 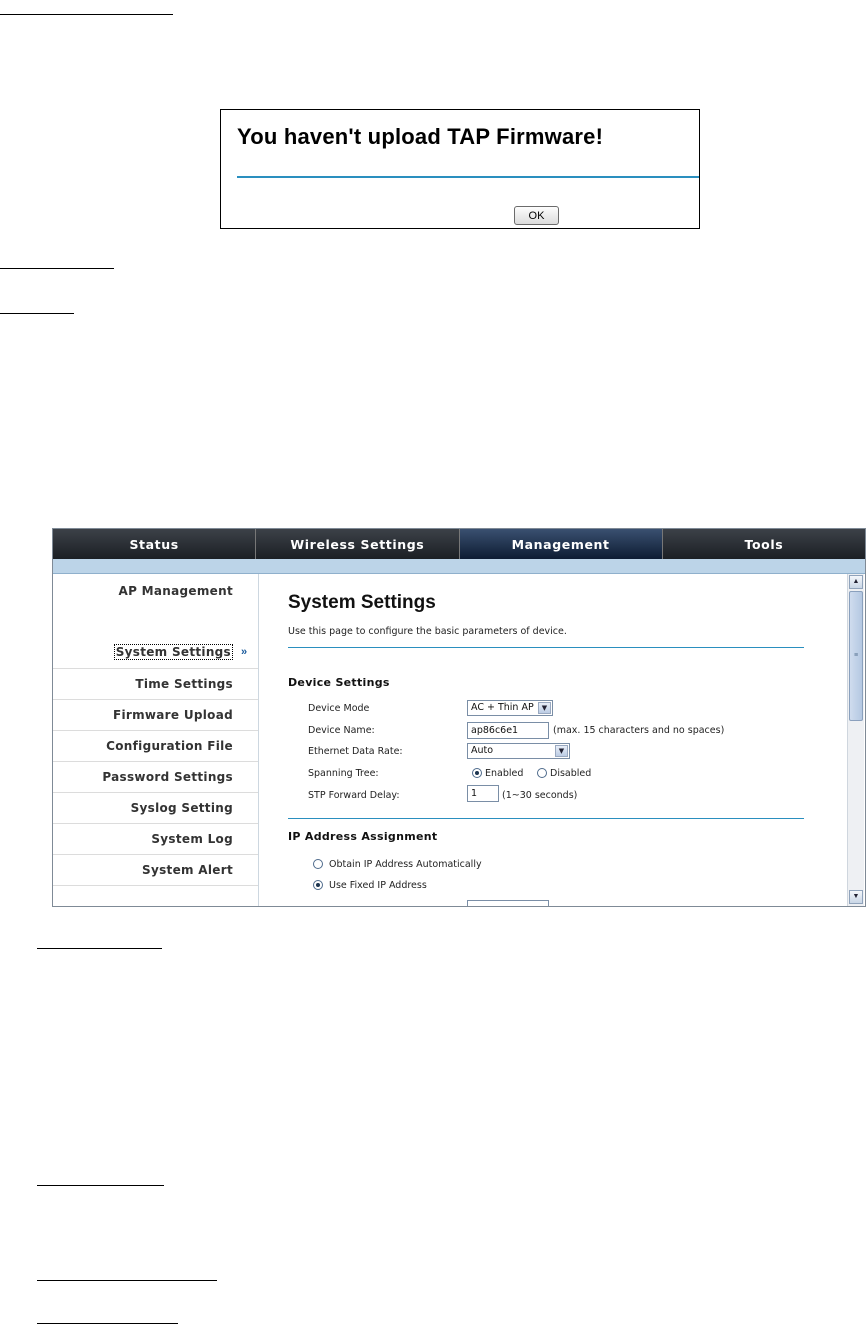 What do you see at coordinates (184, 684) in the screenshot?
I see `sidebar-item-label: Time Settings` at bounding box center [184, 684].